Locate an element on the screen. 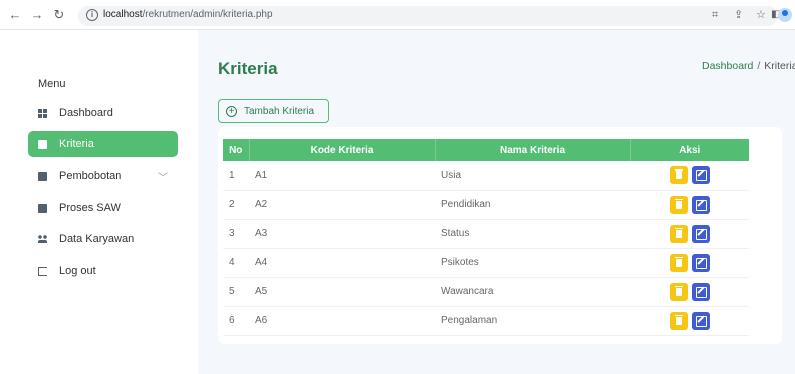 The width and height of the screenshot is (795, 374). sidebar-item-label: Proses SAW is located at coordinates (90, 208).